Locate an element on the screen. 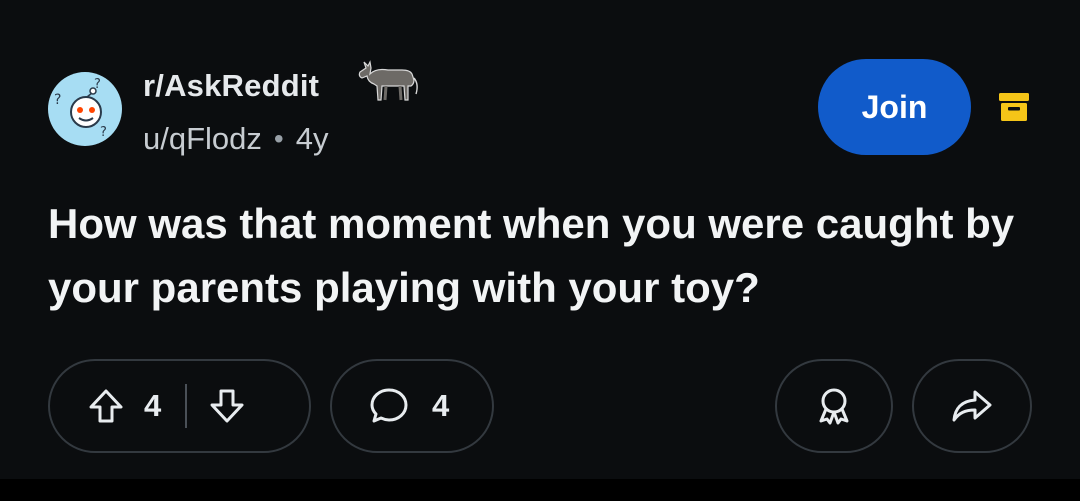 The height and width of the screenshot is (501, 1080). comment-count: 4 is located at coordinates (441, 405).